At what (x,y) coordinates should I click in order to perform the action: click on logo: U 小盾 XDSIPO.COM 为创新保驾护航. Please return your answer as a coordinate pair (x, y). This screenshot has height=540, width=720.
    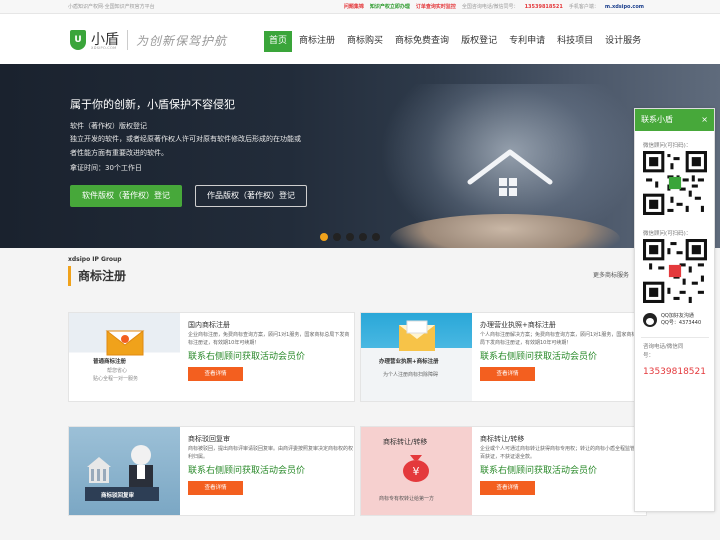
    Looking at the image, I should click on (148, 40).